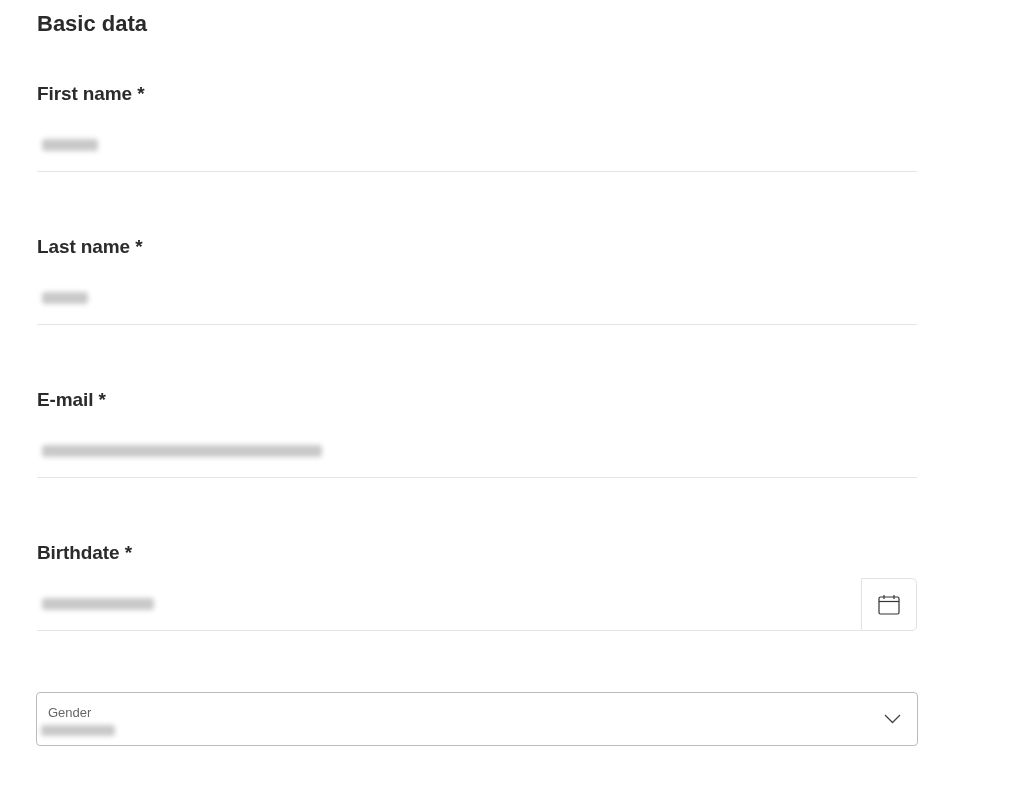 The image size is (1012, 788). I want to click on field-label: Last name *, so click(90, 247).